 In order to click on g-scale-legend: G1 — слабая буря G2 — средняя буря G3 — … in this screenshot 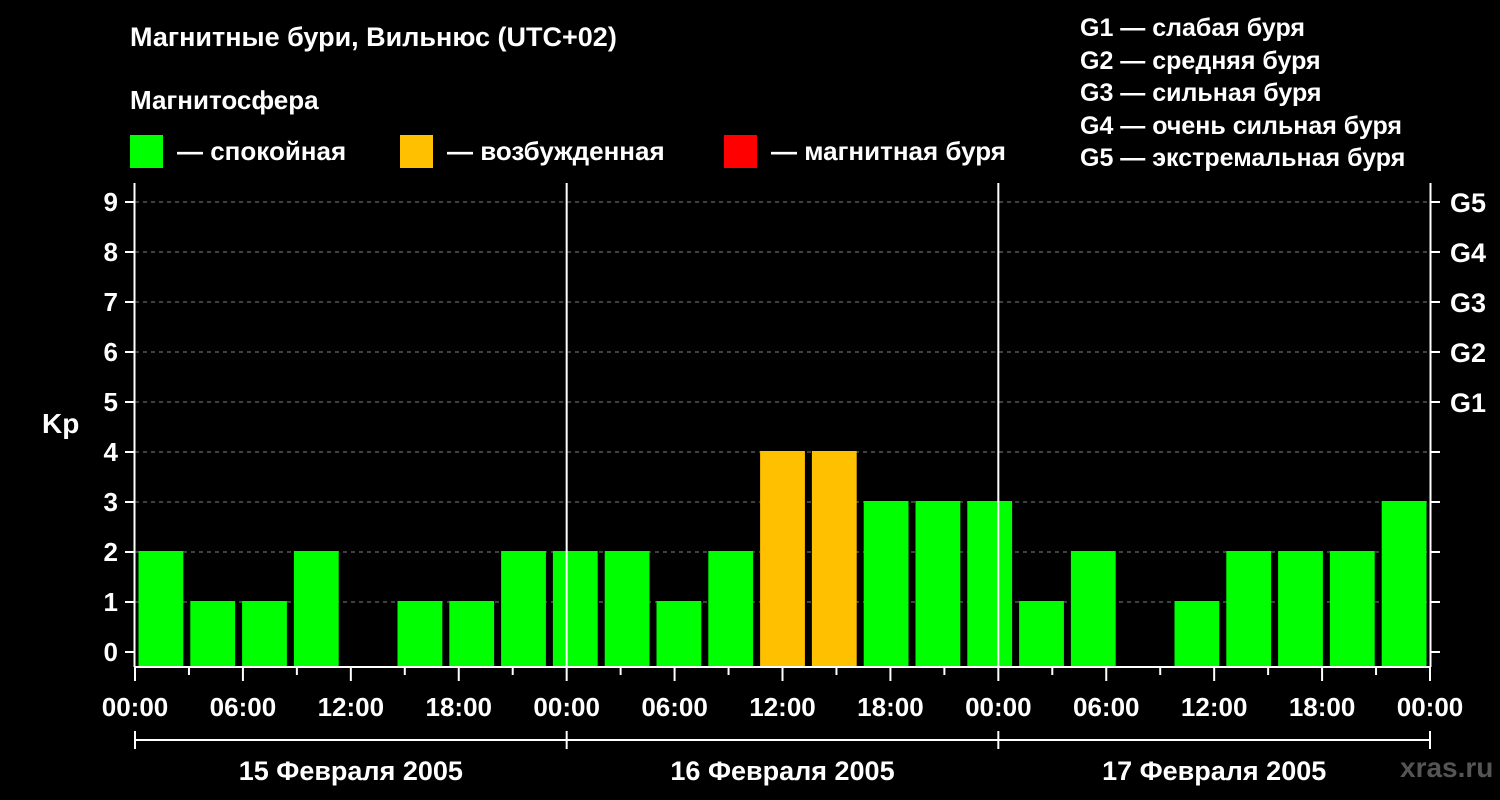, I will do `click(1242, 93)`.